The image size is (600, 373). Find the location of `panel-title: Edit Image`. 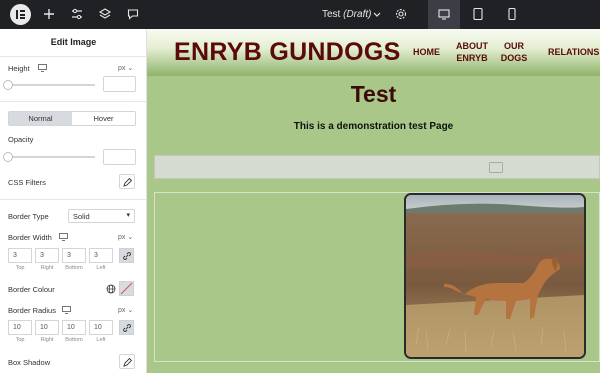

panel-title: Edit Image is located at coordinates (73, 42).